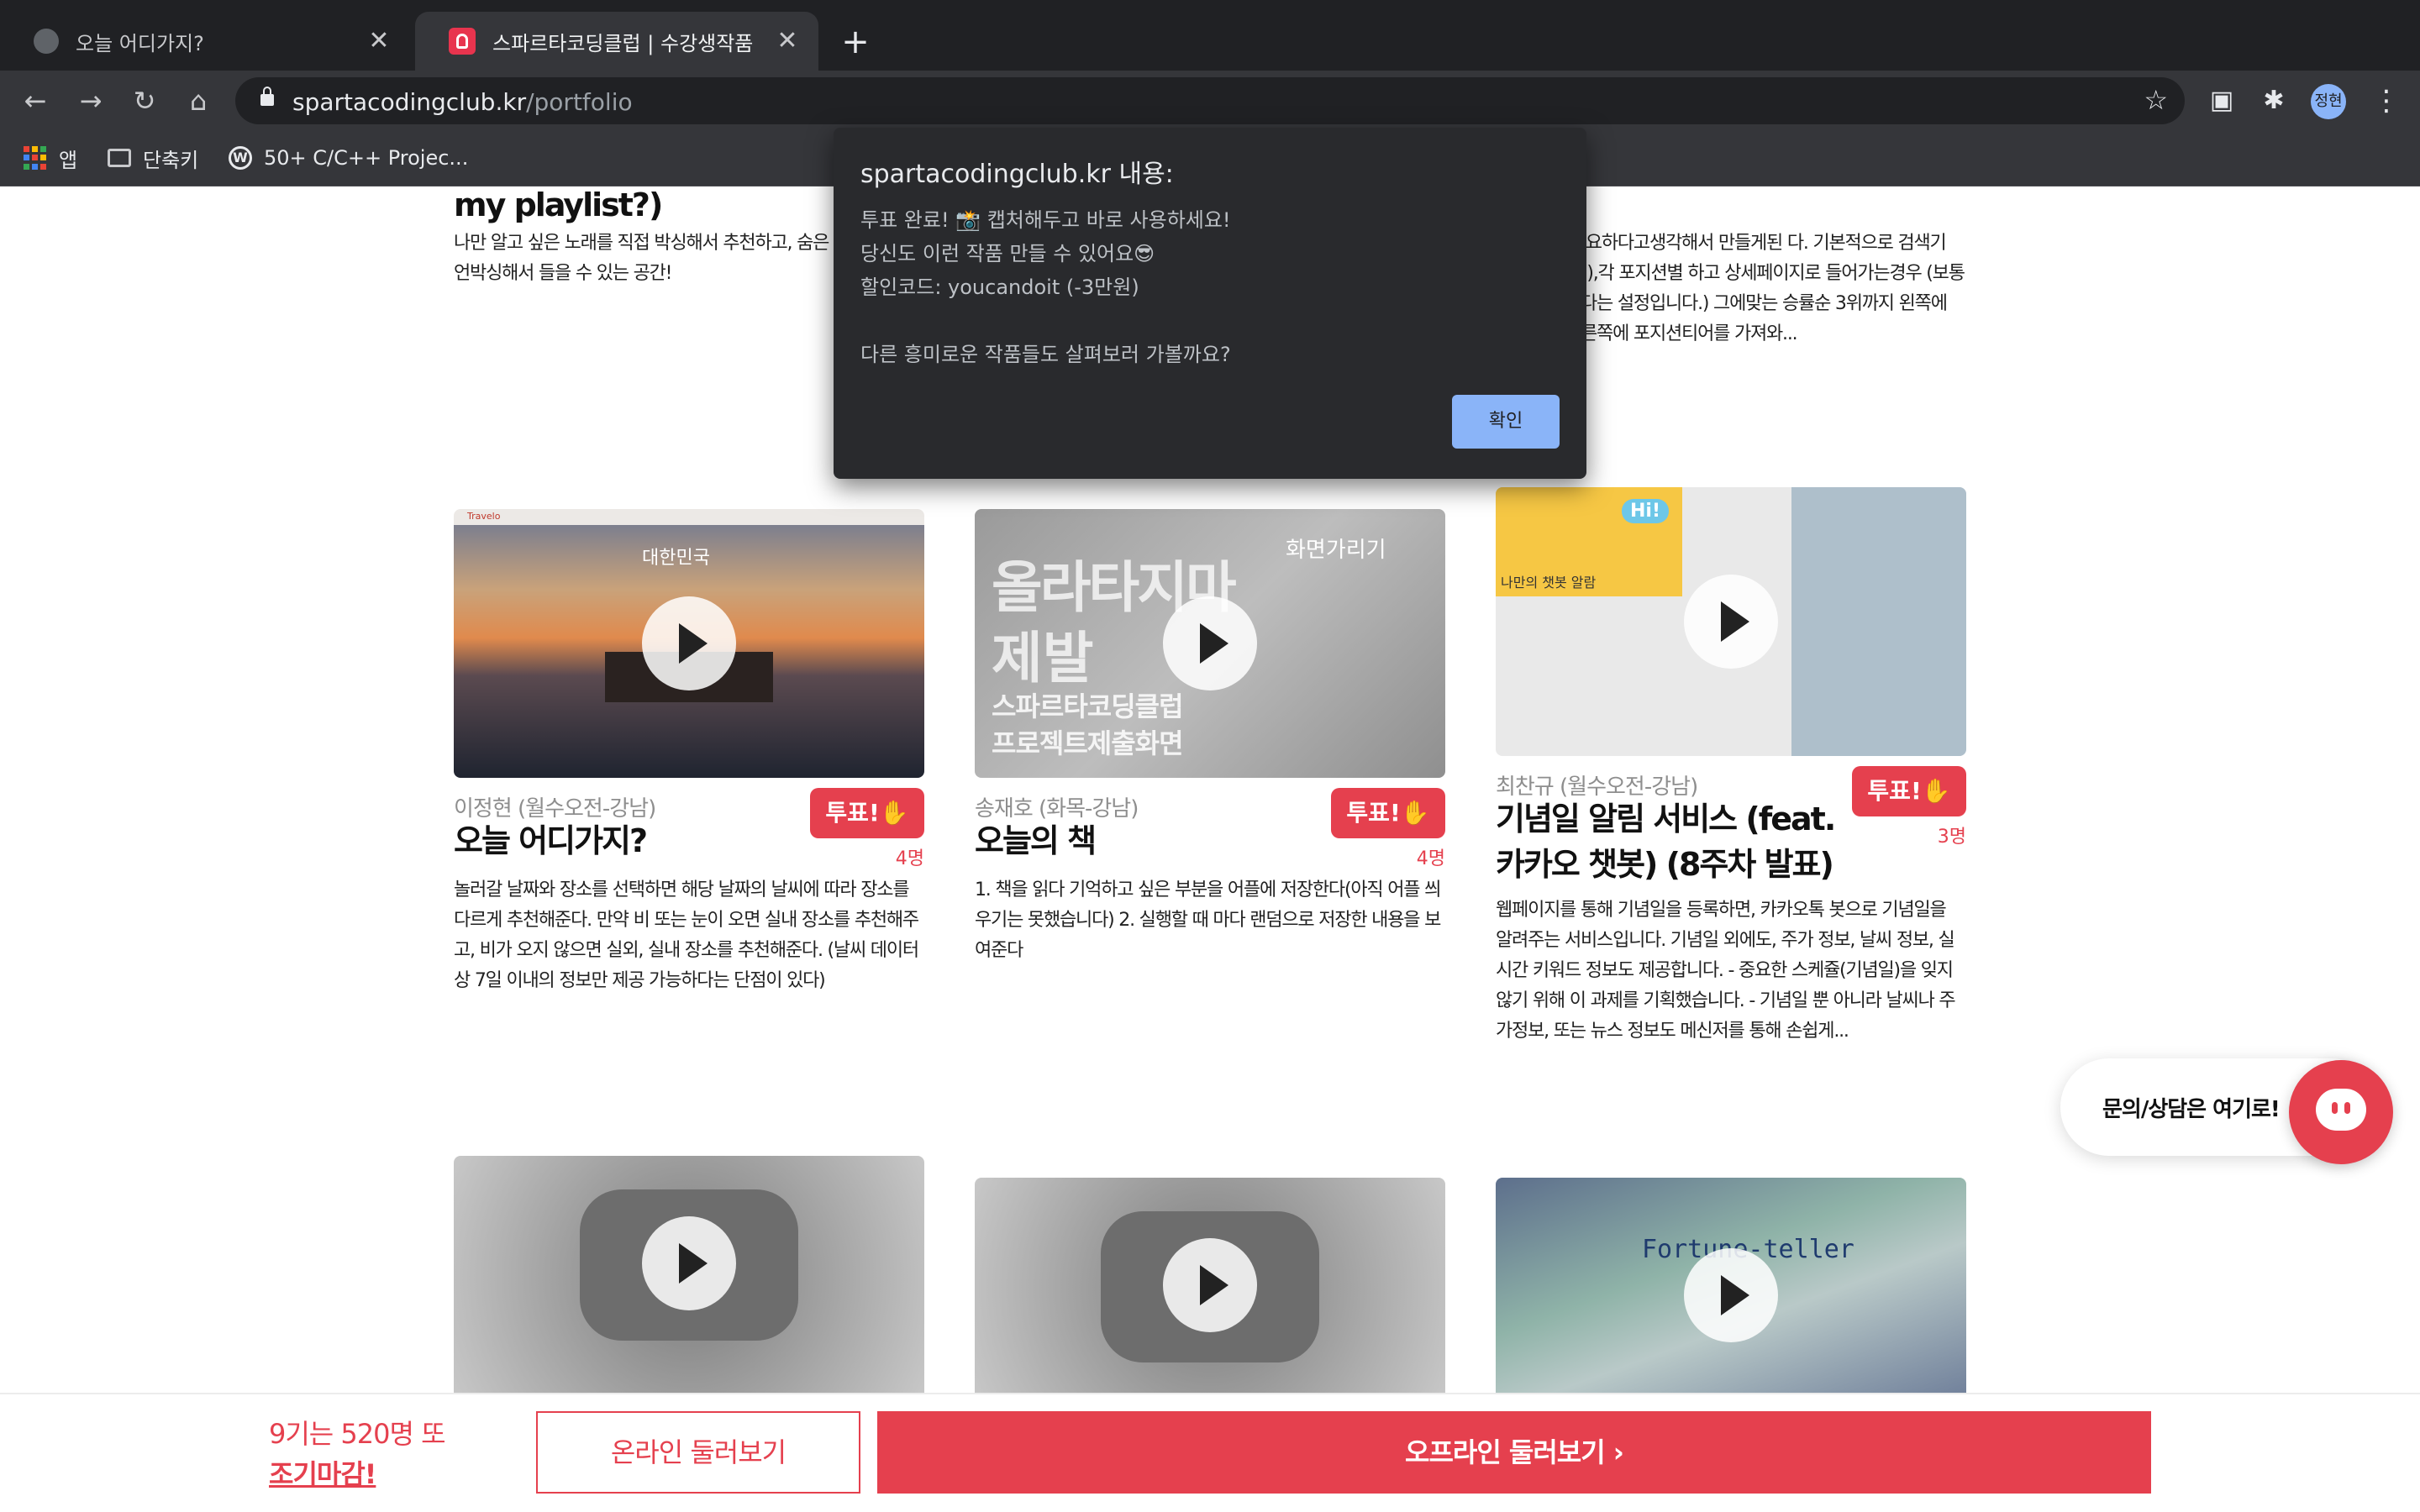  What do you see at coordinates (2156, 100) in the screenshot?
I see `bookmark-star-icon: ☆` at bounding box center [2156, 100].